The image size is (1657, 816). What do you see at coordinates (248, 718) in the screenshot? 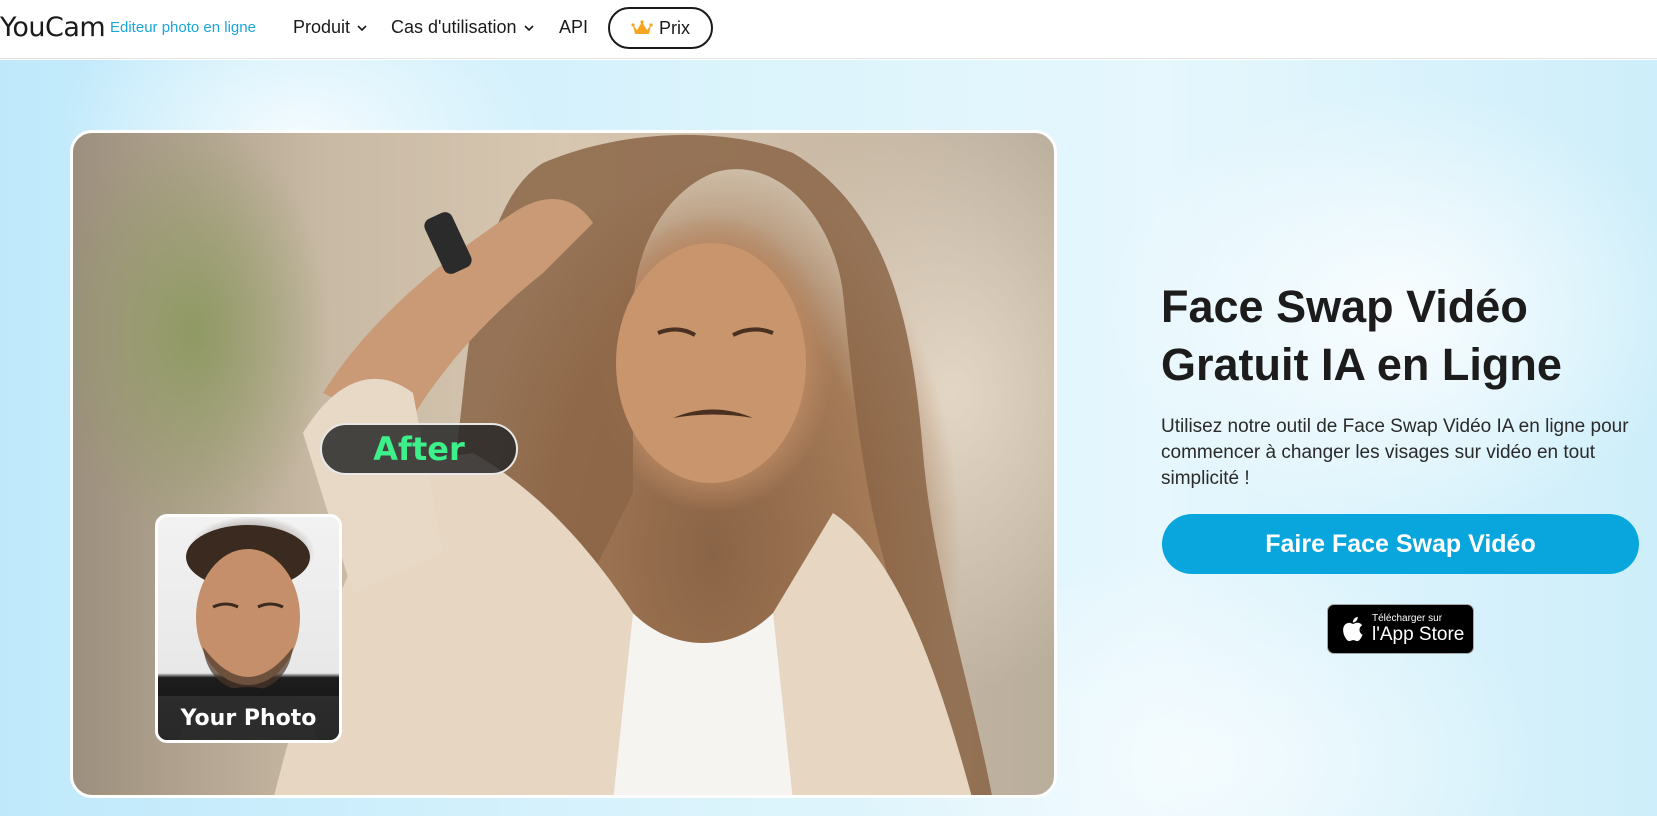
I see `your-photo-label: Your Photo` at bounding box center [248, 718].